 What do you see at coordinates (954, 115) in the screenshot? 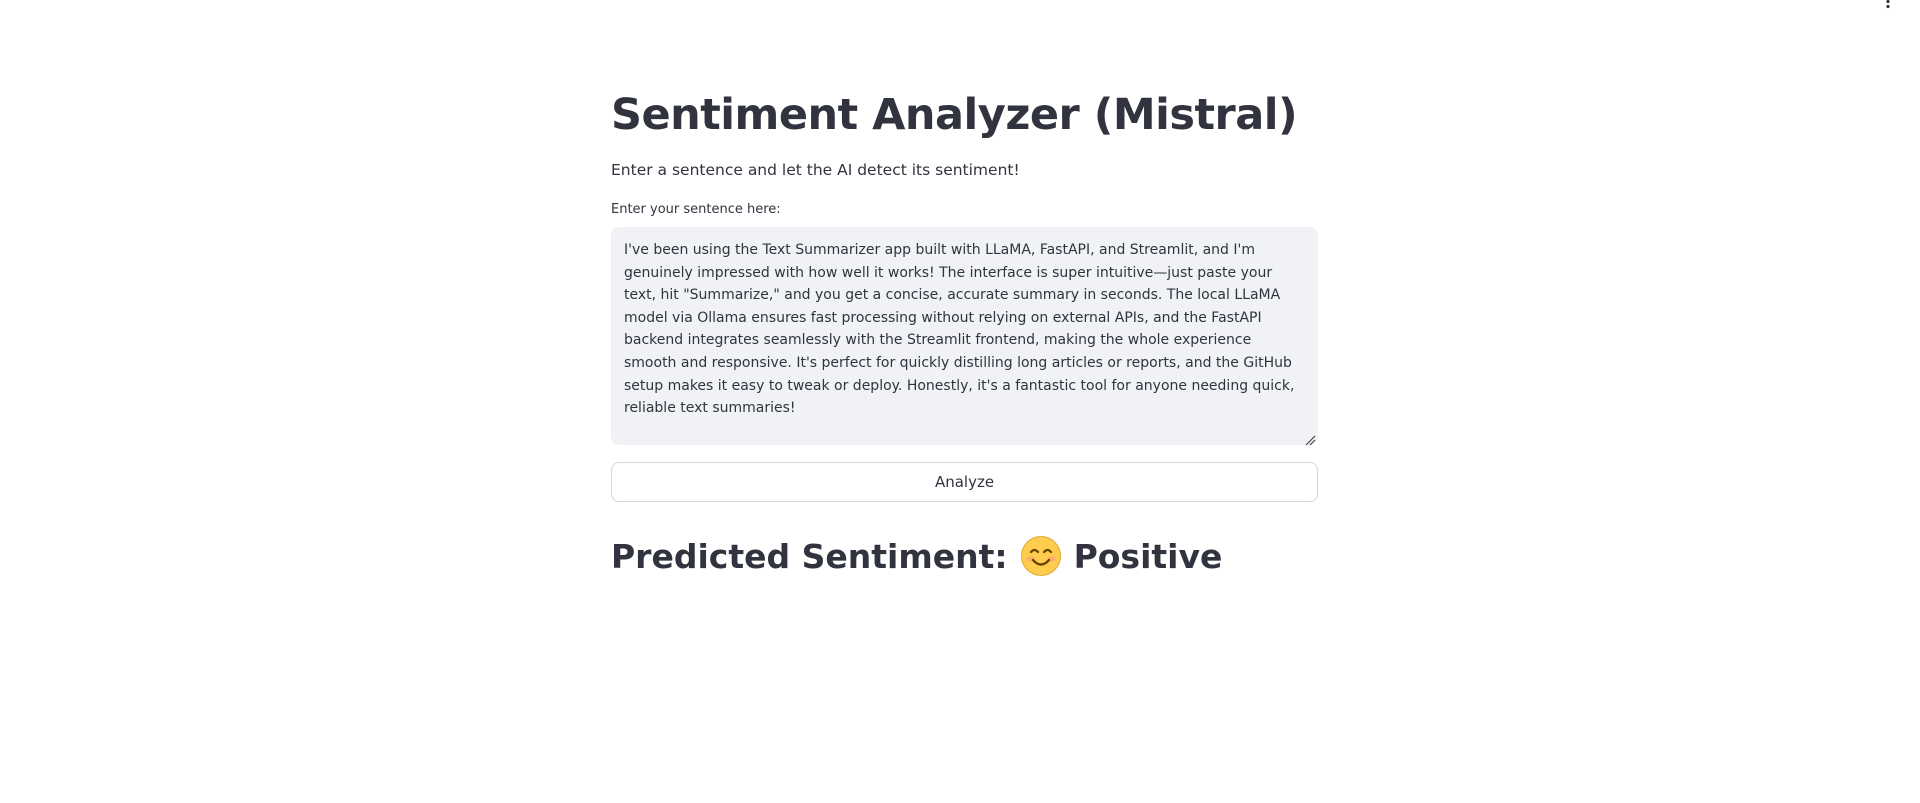
I see `page-title: Sentiment Analyzer (Mistral)` at bounding box center [954, 115].